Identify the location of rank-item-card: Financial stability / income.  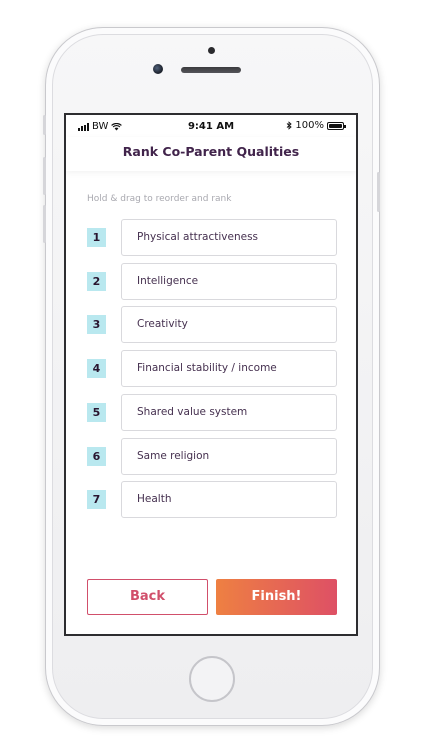
(229, 369).